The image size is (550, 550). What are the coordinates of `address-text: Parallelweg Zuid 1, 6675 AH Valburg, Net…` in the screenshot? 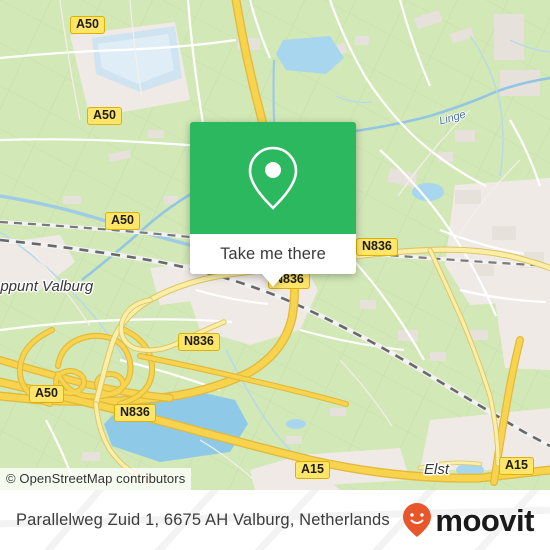 It's located at (203, 519).